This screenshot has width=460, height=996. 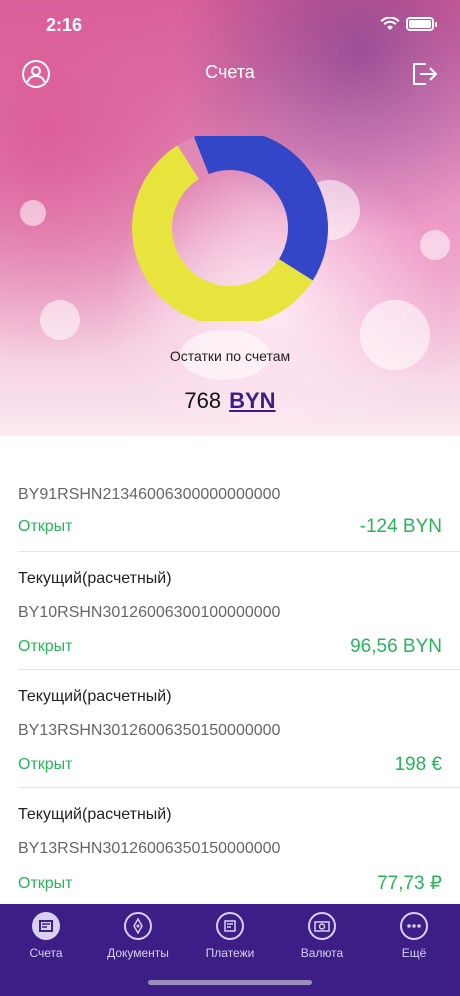 What do you see at coordinates (414, 953) in the screenshot?
I see `tab-label: Ещё` at bounding box center [414, 953].